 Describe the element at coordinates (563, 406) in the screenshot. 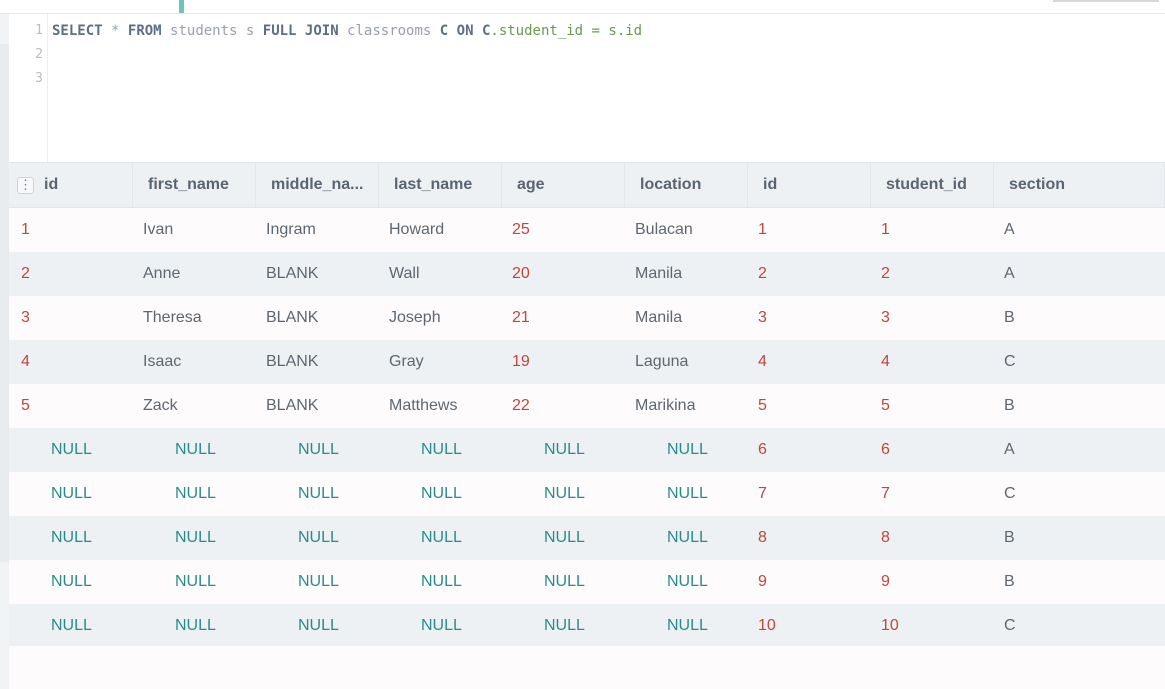

I see `table-cell: 22` at that location.